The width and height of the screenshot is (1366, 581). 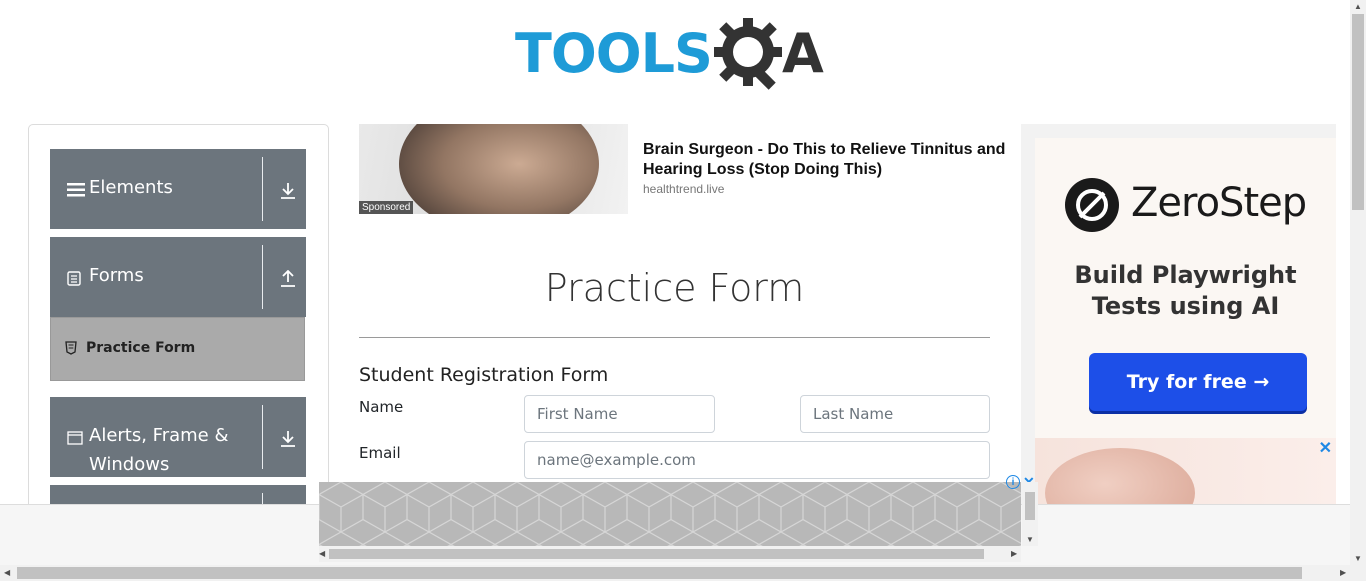 I want to click on sidebar-item-practice-form: Practice Form, so click(x=177, y=349).